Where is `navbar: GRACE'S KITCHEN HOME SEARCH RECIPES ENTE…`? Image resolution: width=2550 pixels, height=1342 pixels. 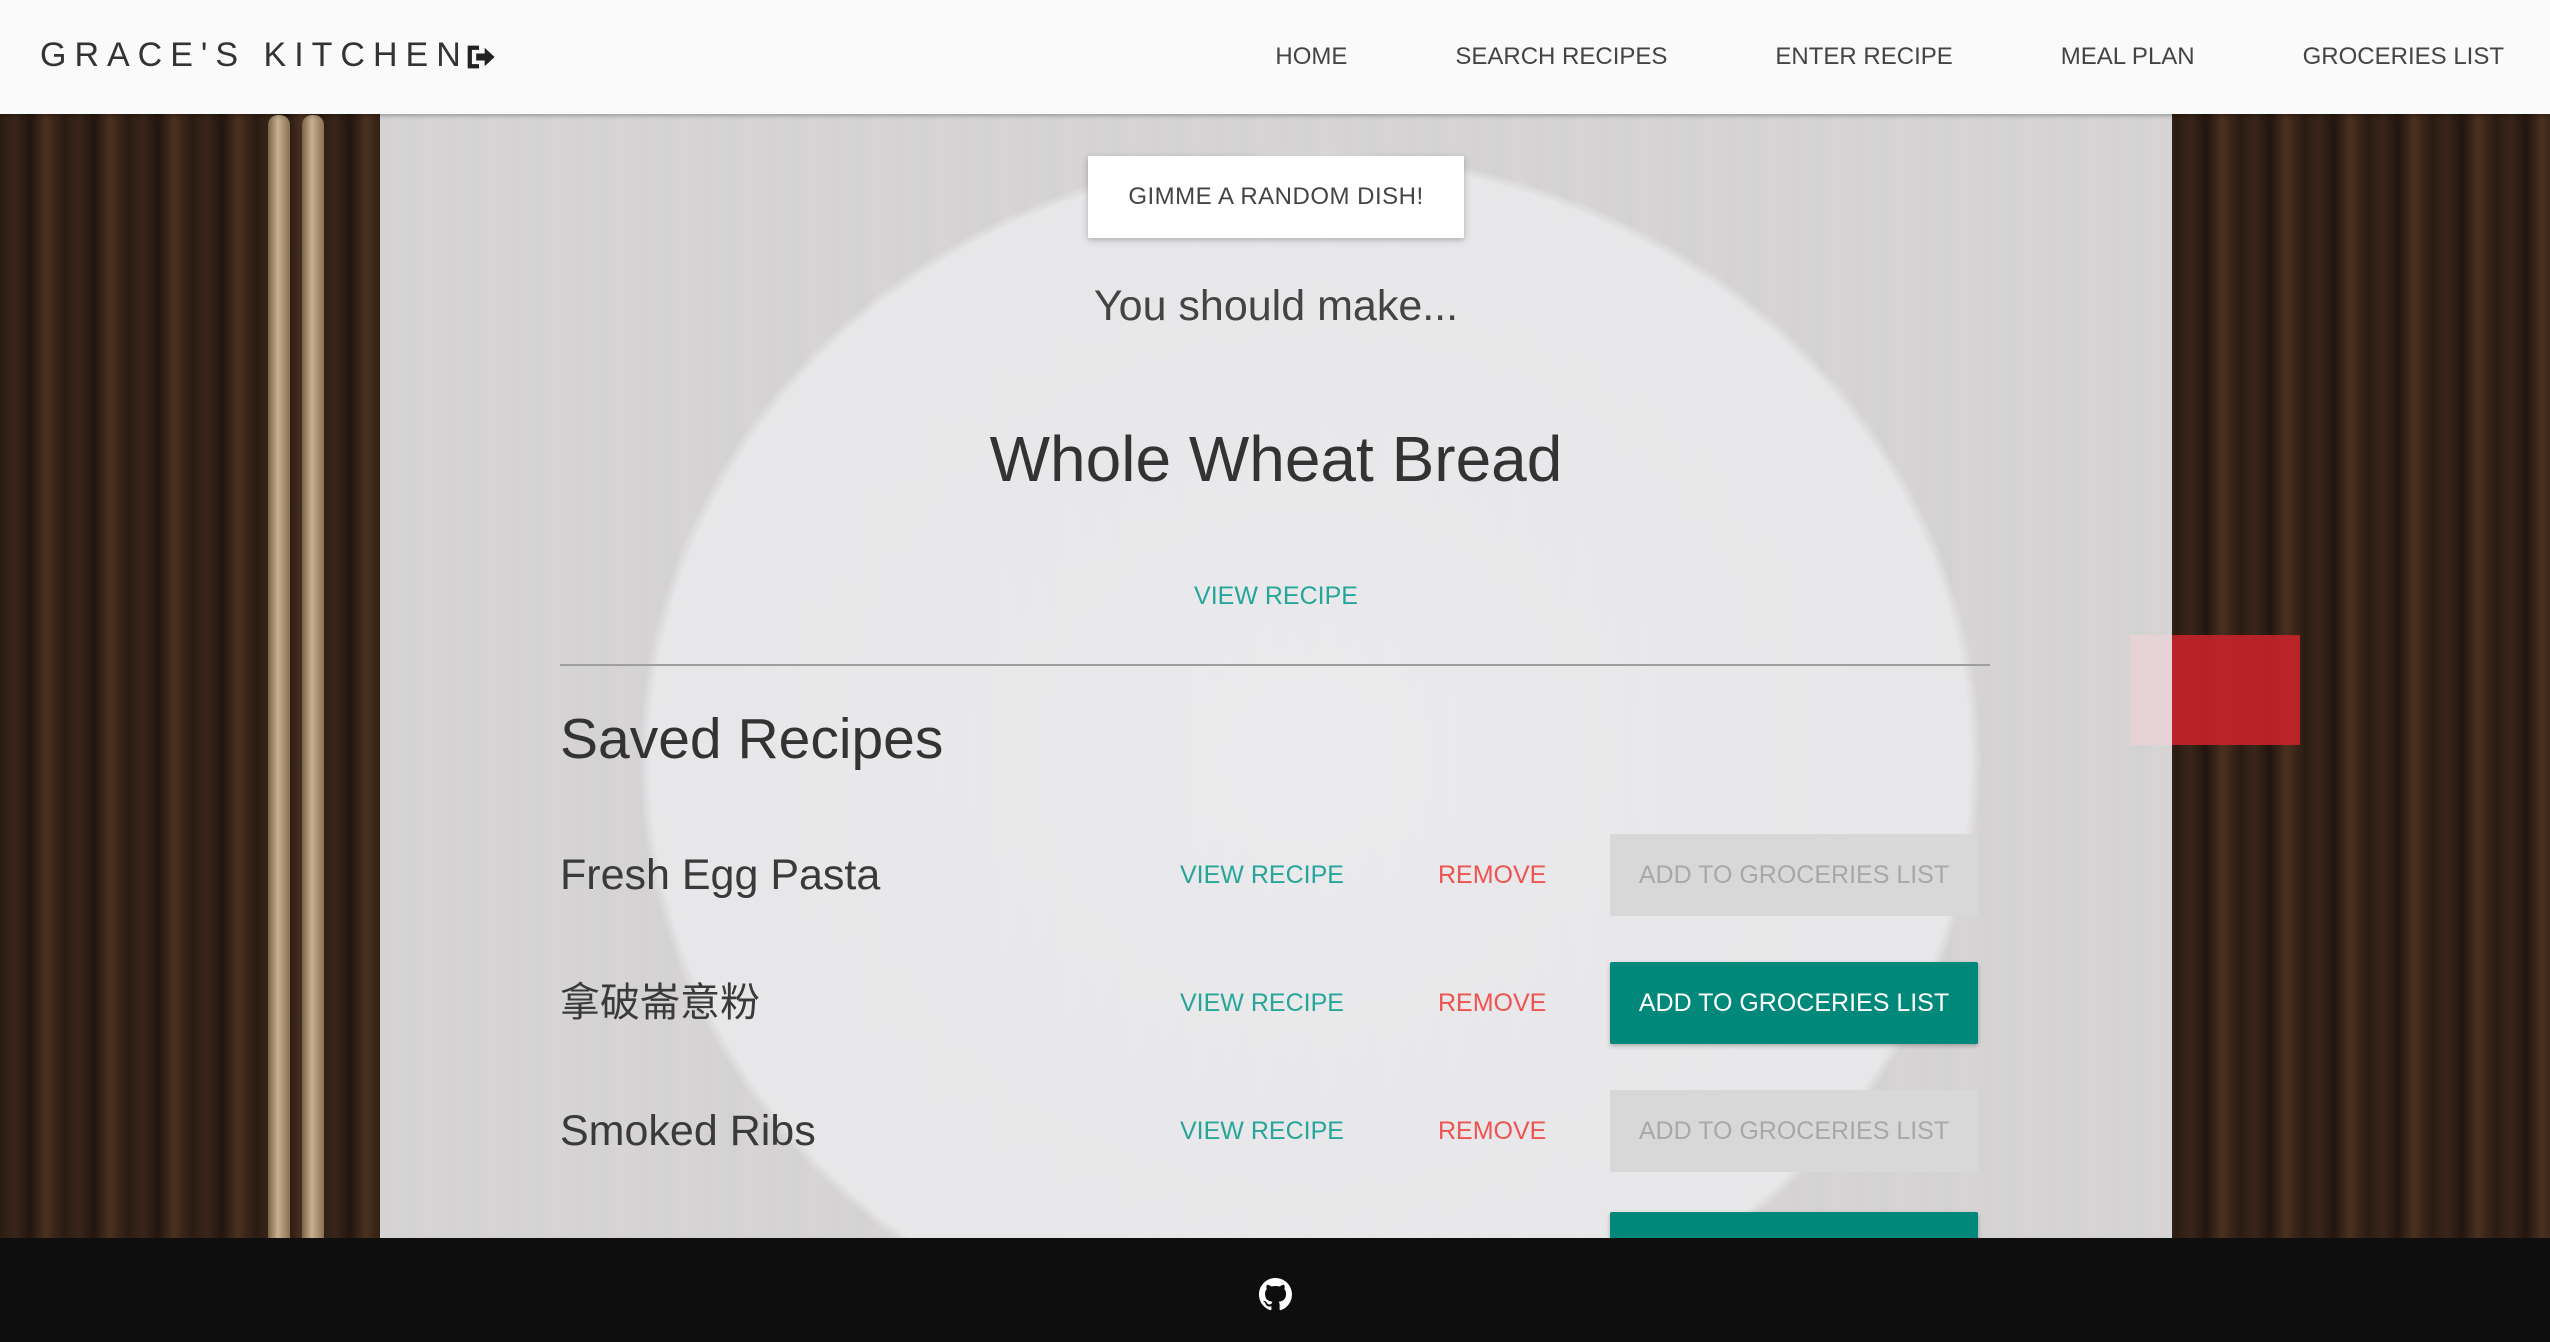 navbar: GRACE'S KITCHEN HOME SEARCH RECIPES ENTE… is located at coordinates (1275, 57).